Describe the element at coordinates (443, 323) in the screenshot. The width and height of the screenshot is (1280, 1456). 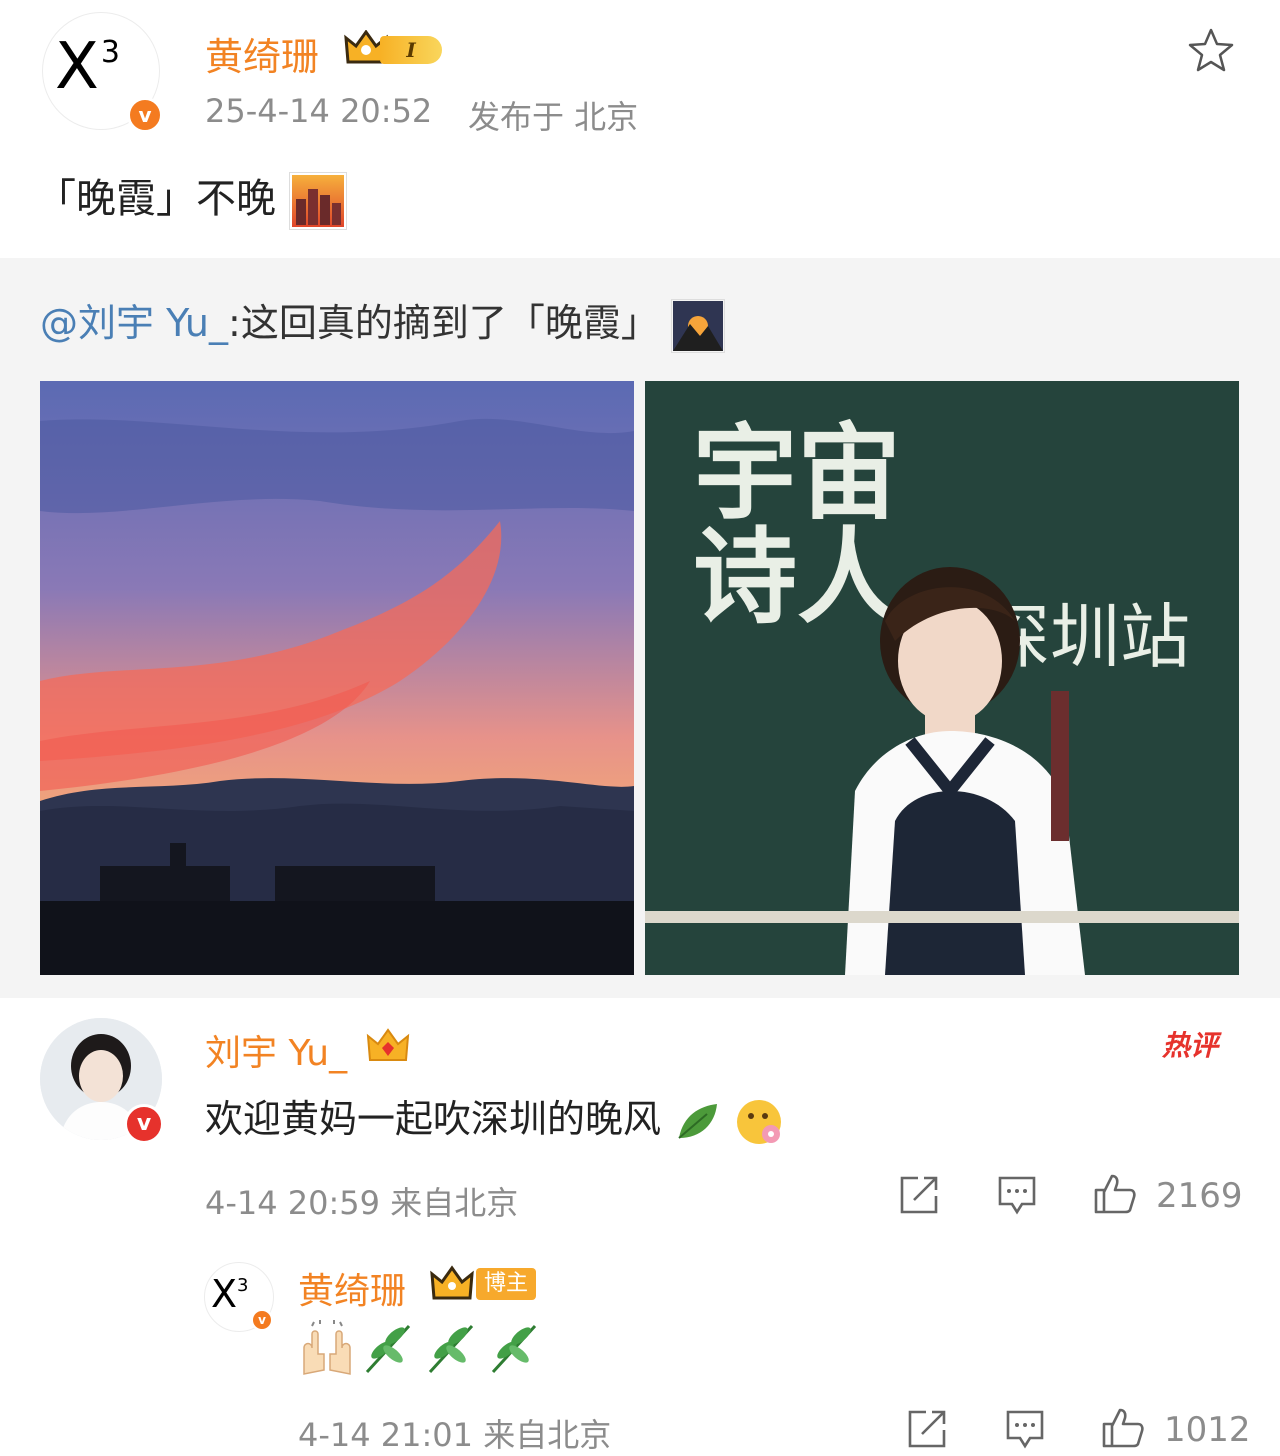
I see `repost-content: :这回真的摘到了「晚霞」` at that location.